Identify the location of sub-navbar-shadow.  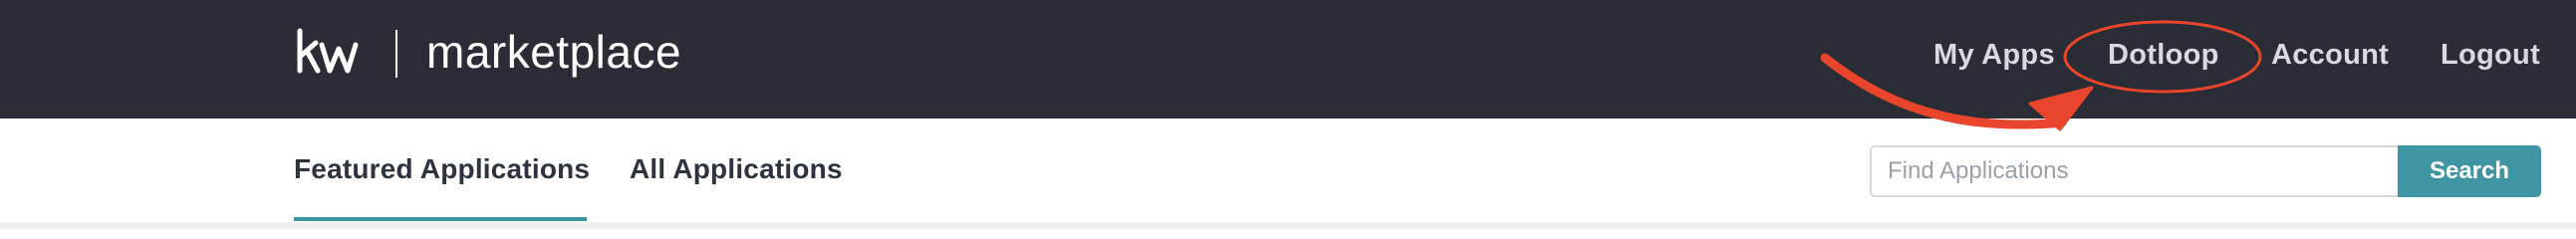
(1288, 225).